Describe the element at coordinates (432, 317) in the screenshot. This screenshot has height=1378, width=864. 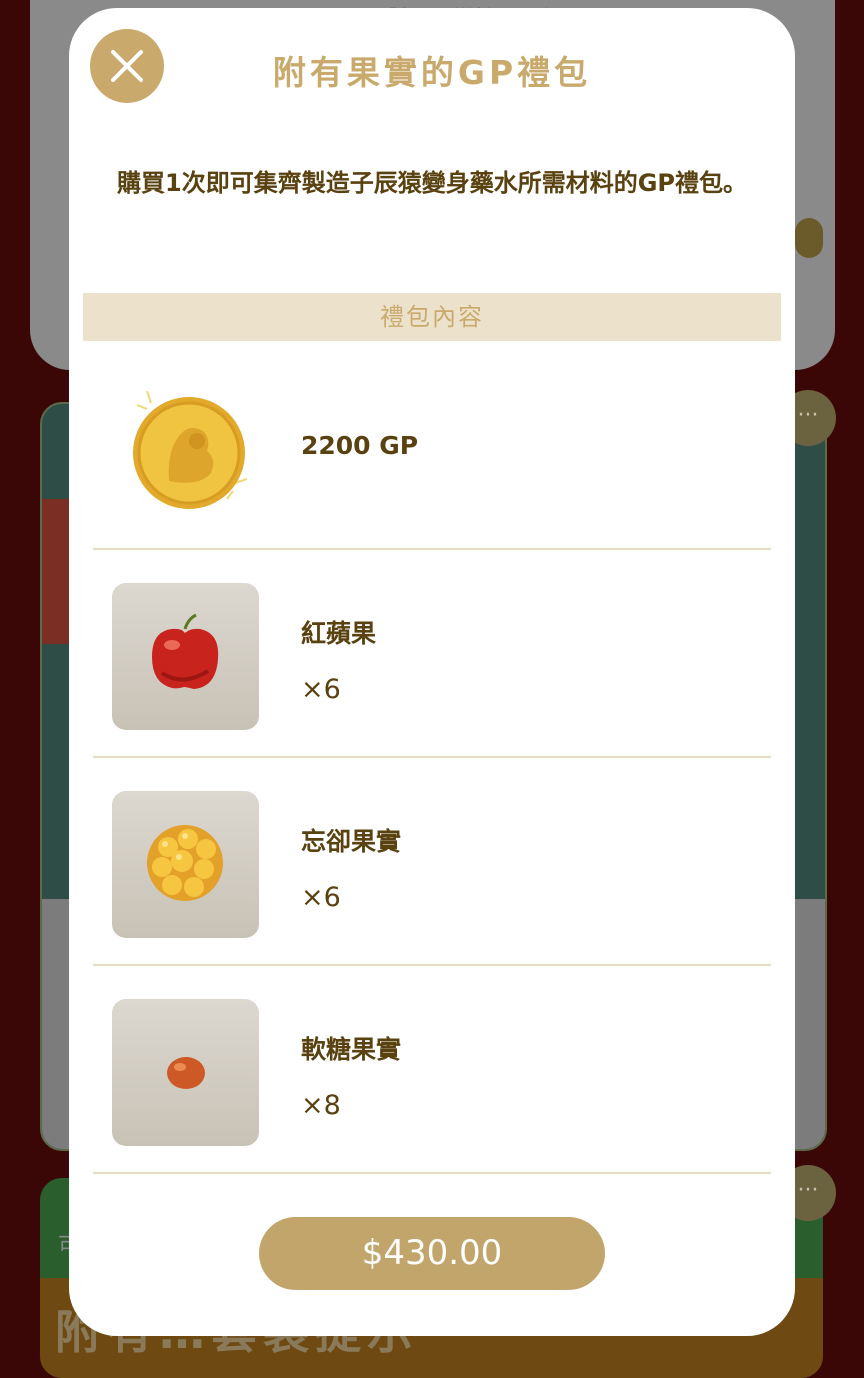
I see `section-header: 禮包內容` at that location.